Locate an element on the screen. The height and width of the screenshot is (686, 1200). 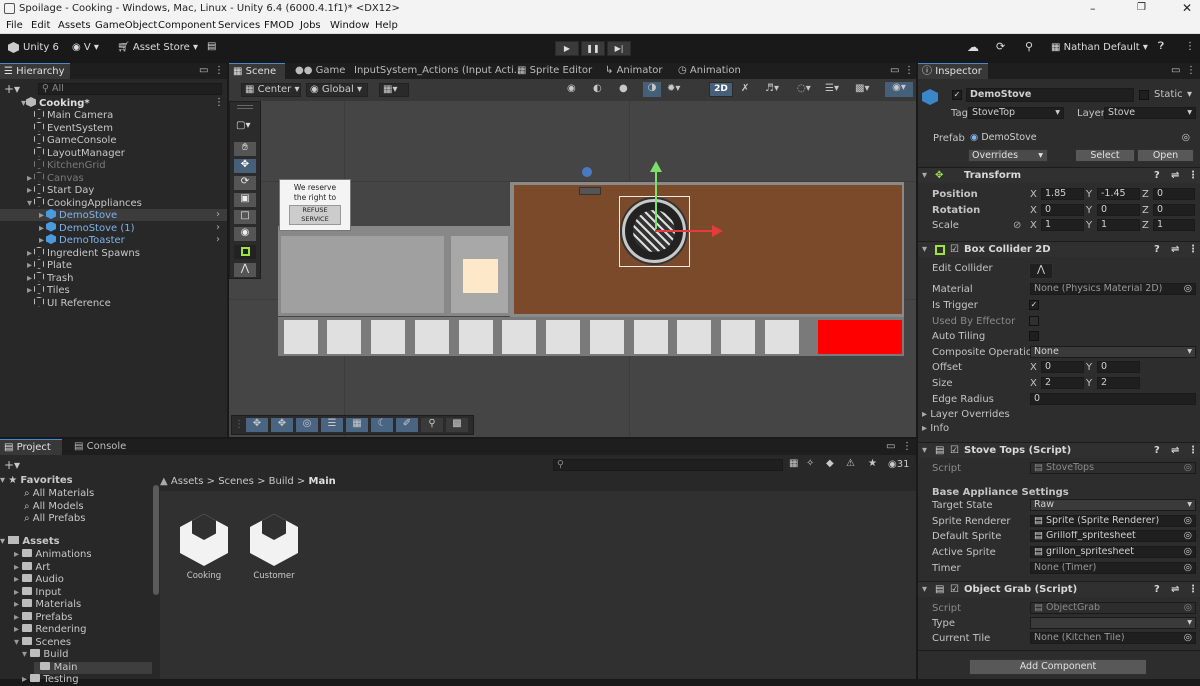
favorite-item: ⌕ All Materials is located at coordinates (59, 494).